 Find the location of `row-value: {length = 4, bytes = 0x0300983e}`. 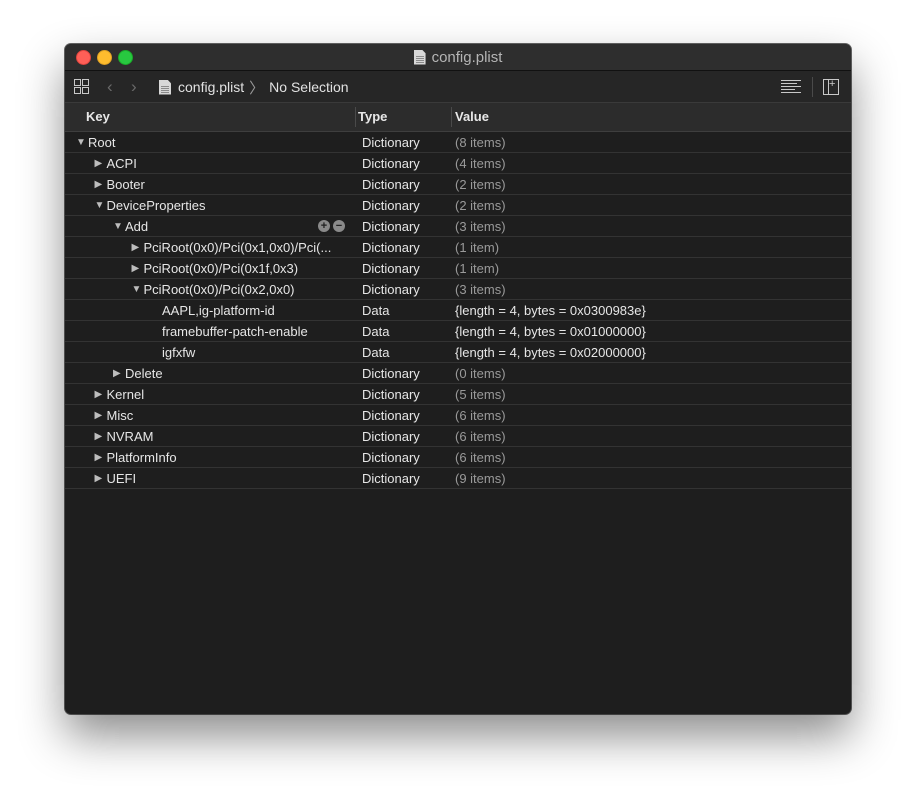

row-value: {length = 4, bytes = 0x0300983e} is located at coordinates (550, 310).